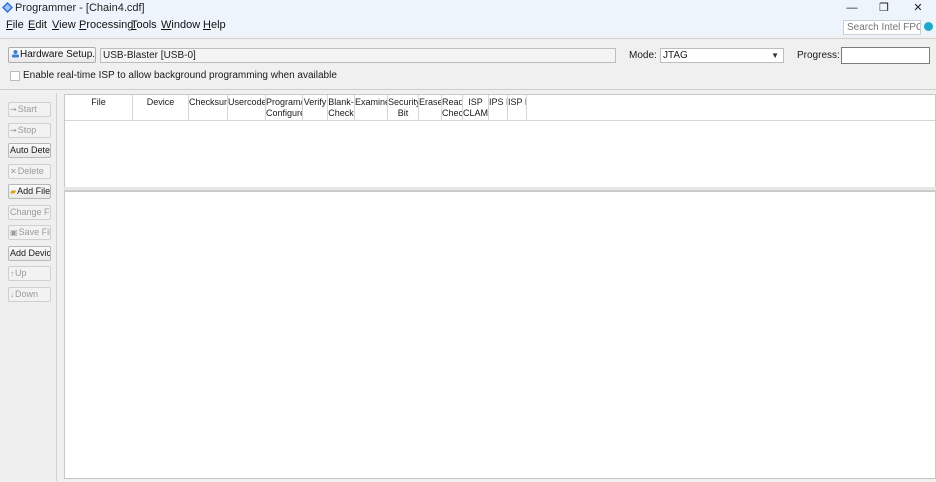 The width and height of the screenshot is (936, 482). I want to click on menu-view: View, so click(64, 25).